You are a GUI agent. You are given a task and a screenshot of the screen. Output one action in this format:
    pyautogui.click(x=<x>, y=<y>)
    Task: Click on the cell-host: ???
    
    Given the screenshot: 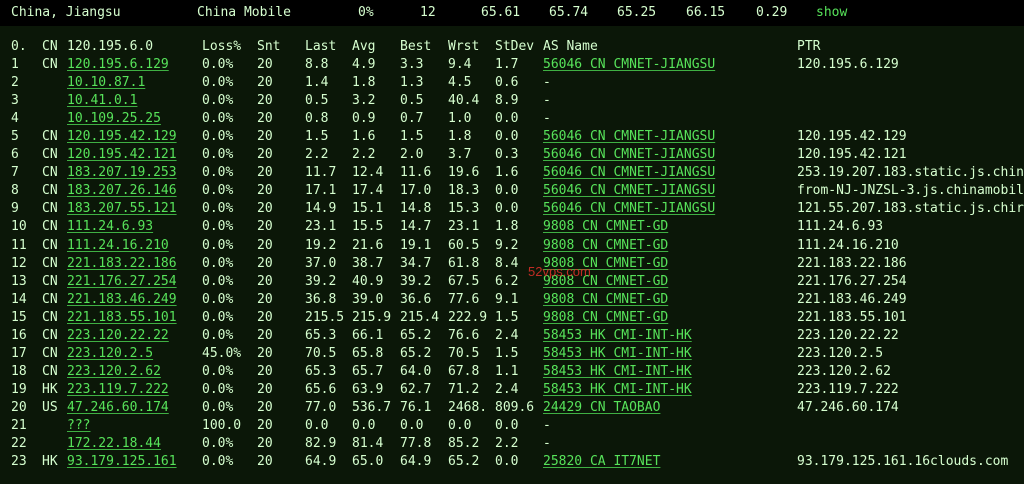 What is the action you would take?
    pyautogui.click(x=78, y=426)
    